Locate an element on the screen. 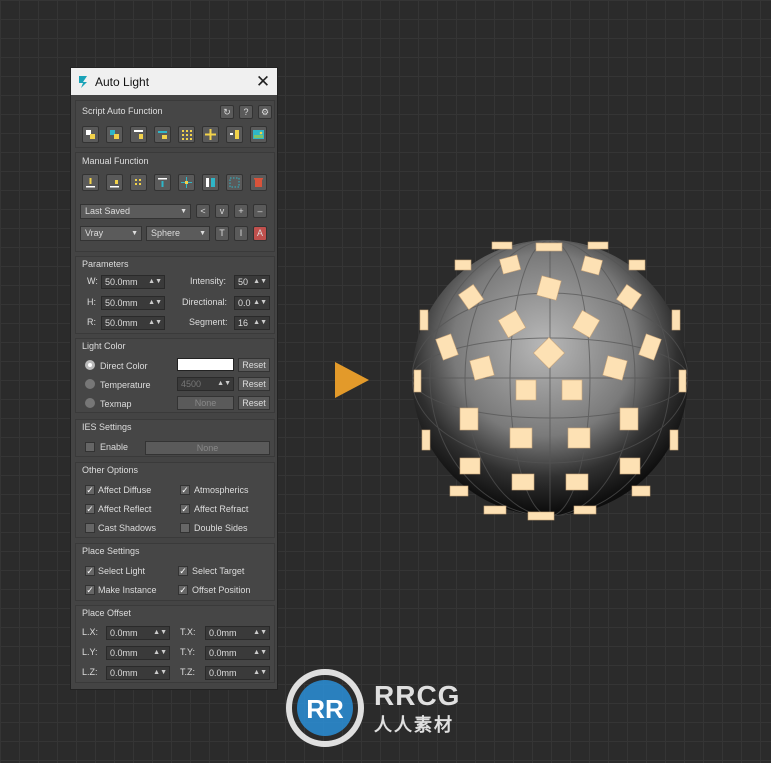  svg-text: RR is located at coordinates (325, 709).